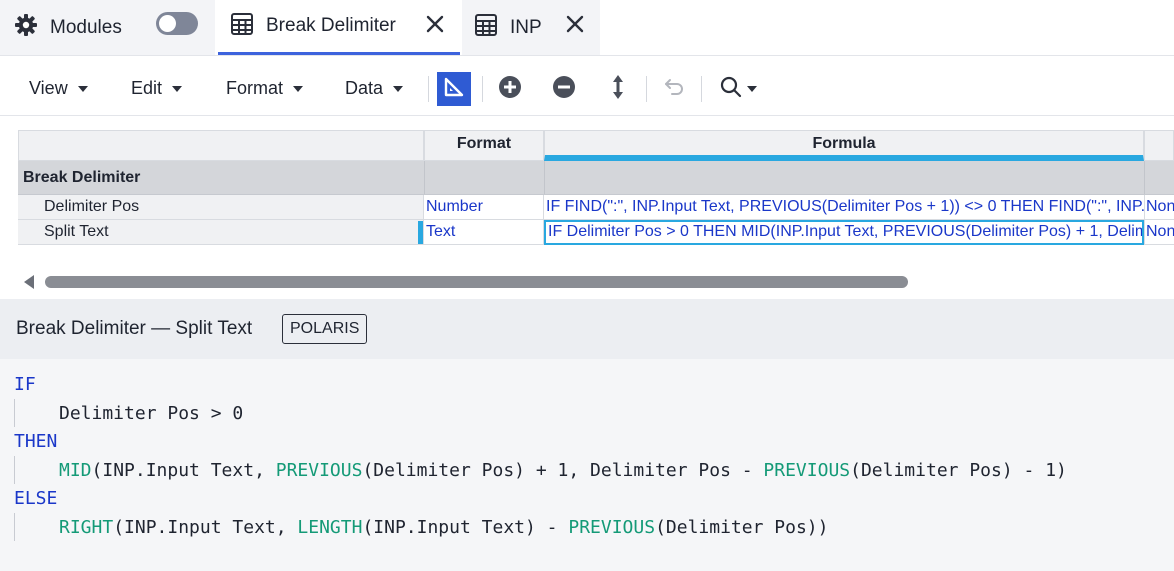 The image size is (1174, 571). Describe the element at coordinates (26, 27) in the screenshot. I see `gear-icon` at that location.